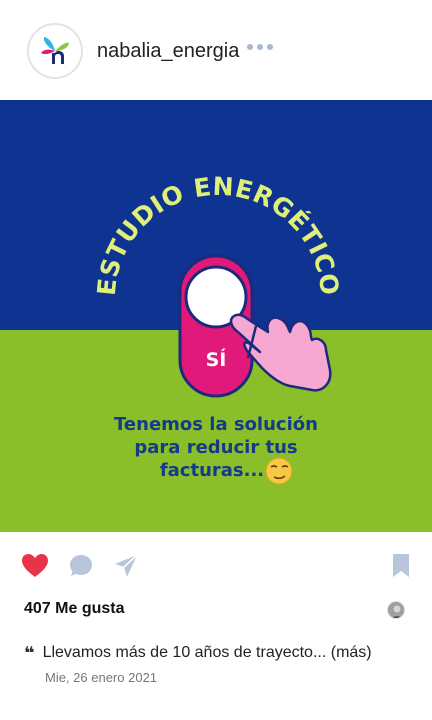  What do you see at coordinates (168, 51) in the screenshot?
I see `username: nabalia_energia` at bounding box center [168, 51].